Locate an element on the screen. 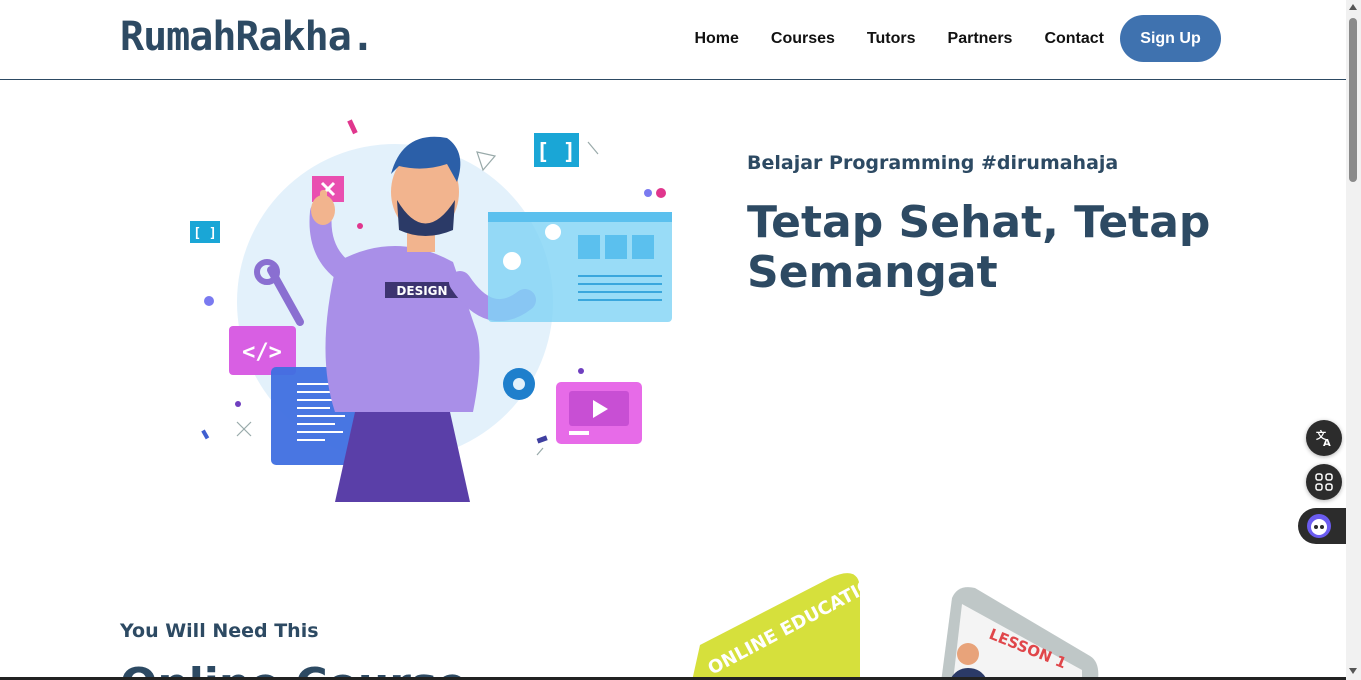 The image size is (1361, 680). apps-grid-icon is located at coordinates (1324, 482).